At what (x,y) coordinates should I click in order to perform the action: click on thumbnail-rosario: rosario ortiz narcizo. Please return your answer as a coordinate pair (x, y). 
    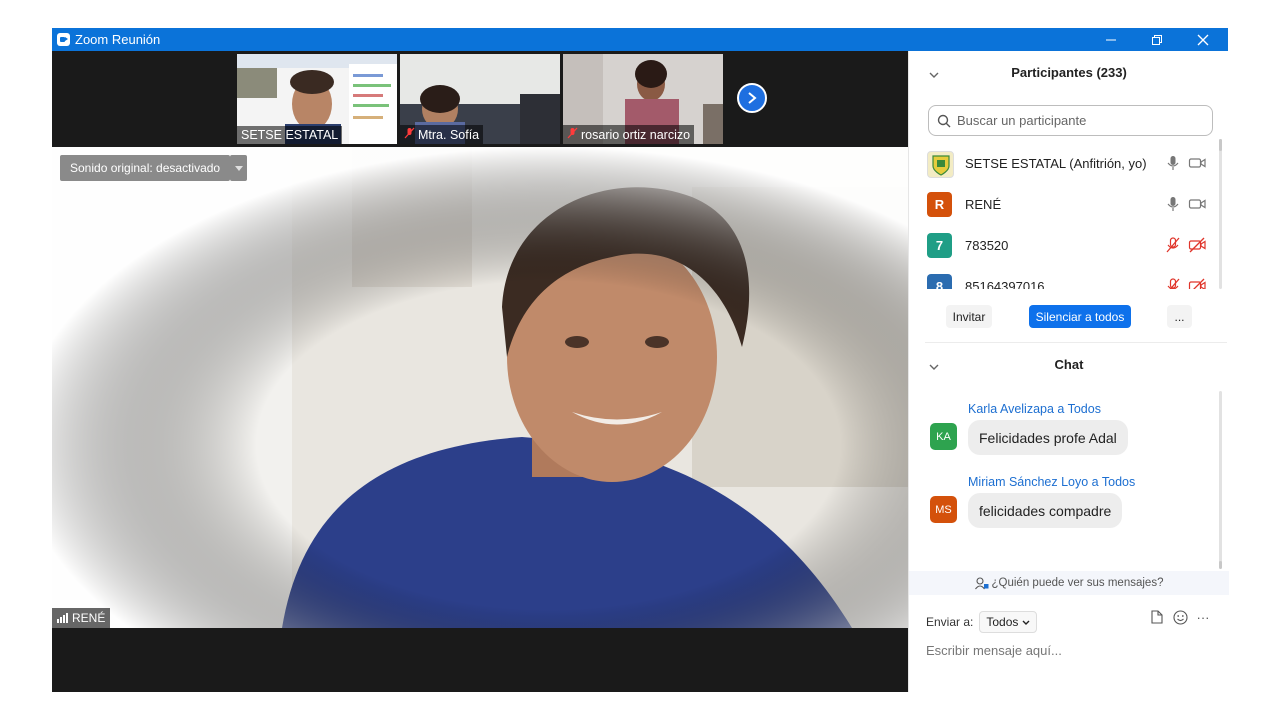
    Looking at the image, I should click on (643, 99).